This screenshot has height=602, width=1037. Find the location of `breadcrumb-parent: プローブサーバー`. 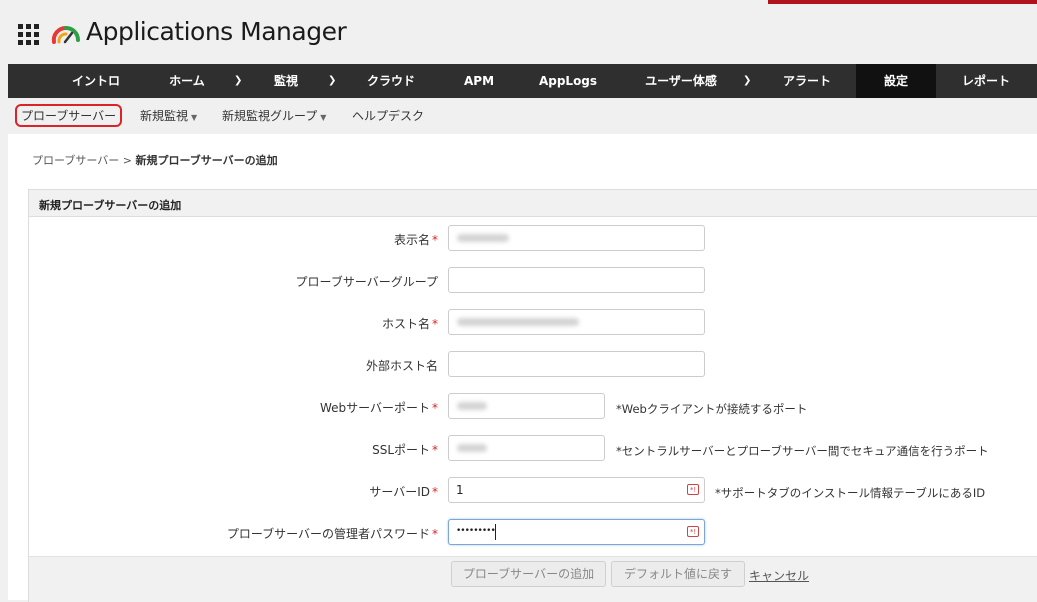

breadcrumb-parent: プローブサーバー is located at coordinates (75, 160).